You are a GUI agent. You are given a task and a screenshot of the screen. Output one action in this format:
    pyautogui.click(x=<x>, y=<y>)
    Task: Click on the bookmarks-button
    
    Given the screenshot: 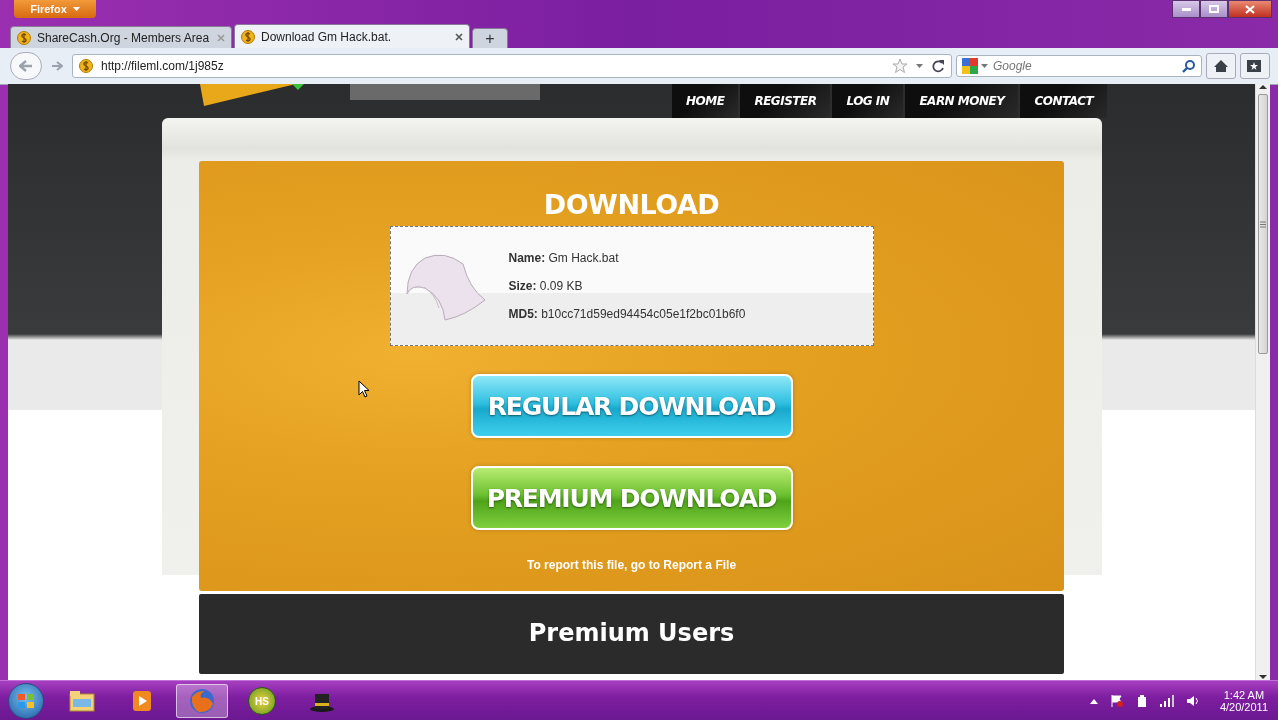 What is the action you would take?
    pyautogui.click(x=1255, y=66)
    